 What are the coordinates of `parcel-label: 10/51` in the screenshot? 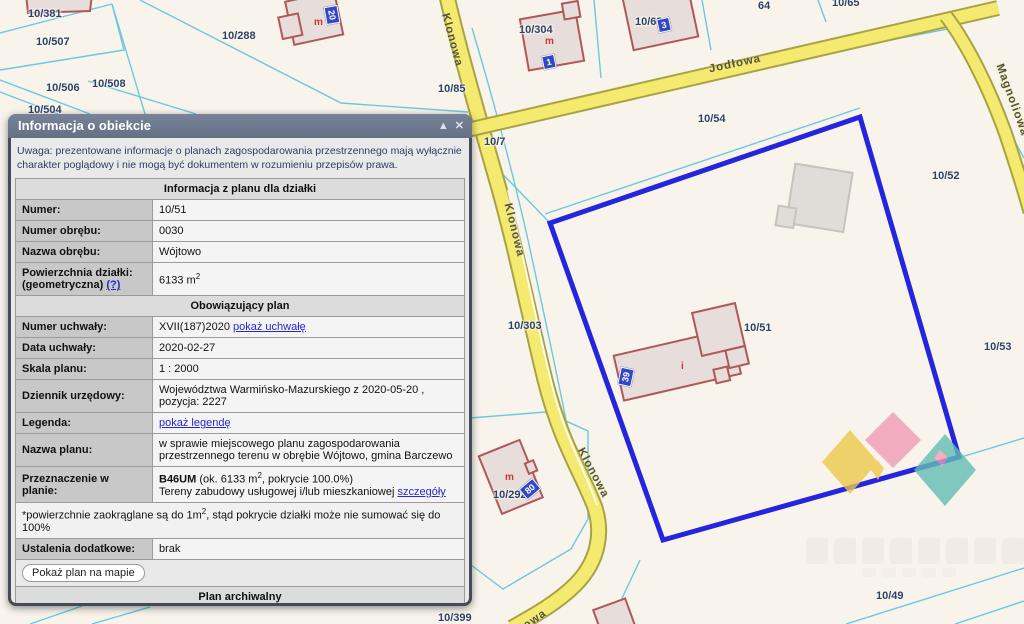 It's located at (758, 328).